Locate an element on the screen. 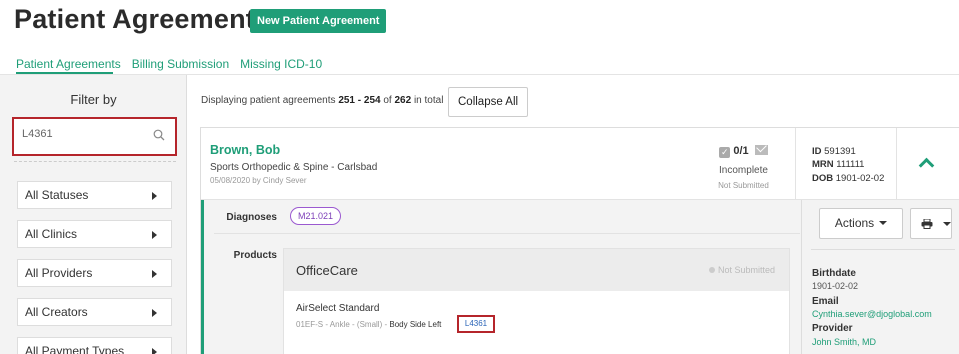  page-title: Patient Agreements is located at coordinates (142, 19).